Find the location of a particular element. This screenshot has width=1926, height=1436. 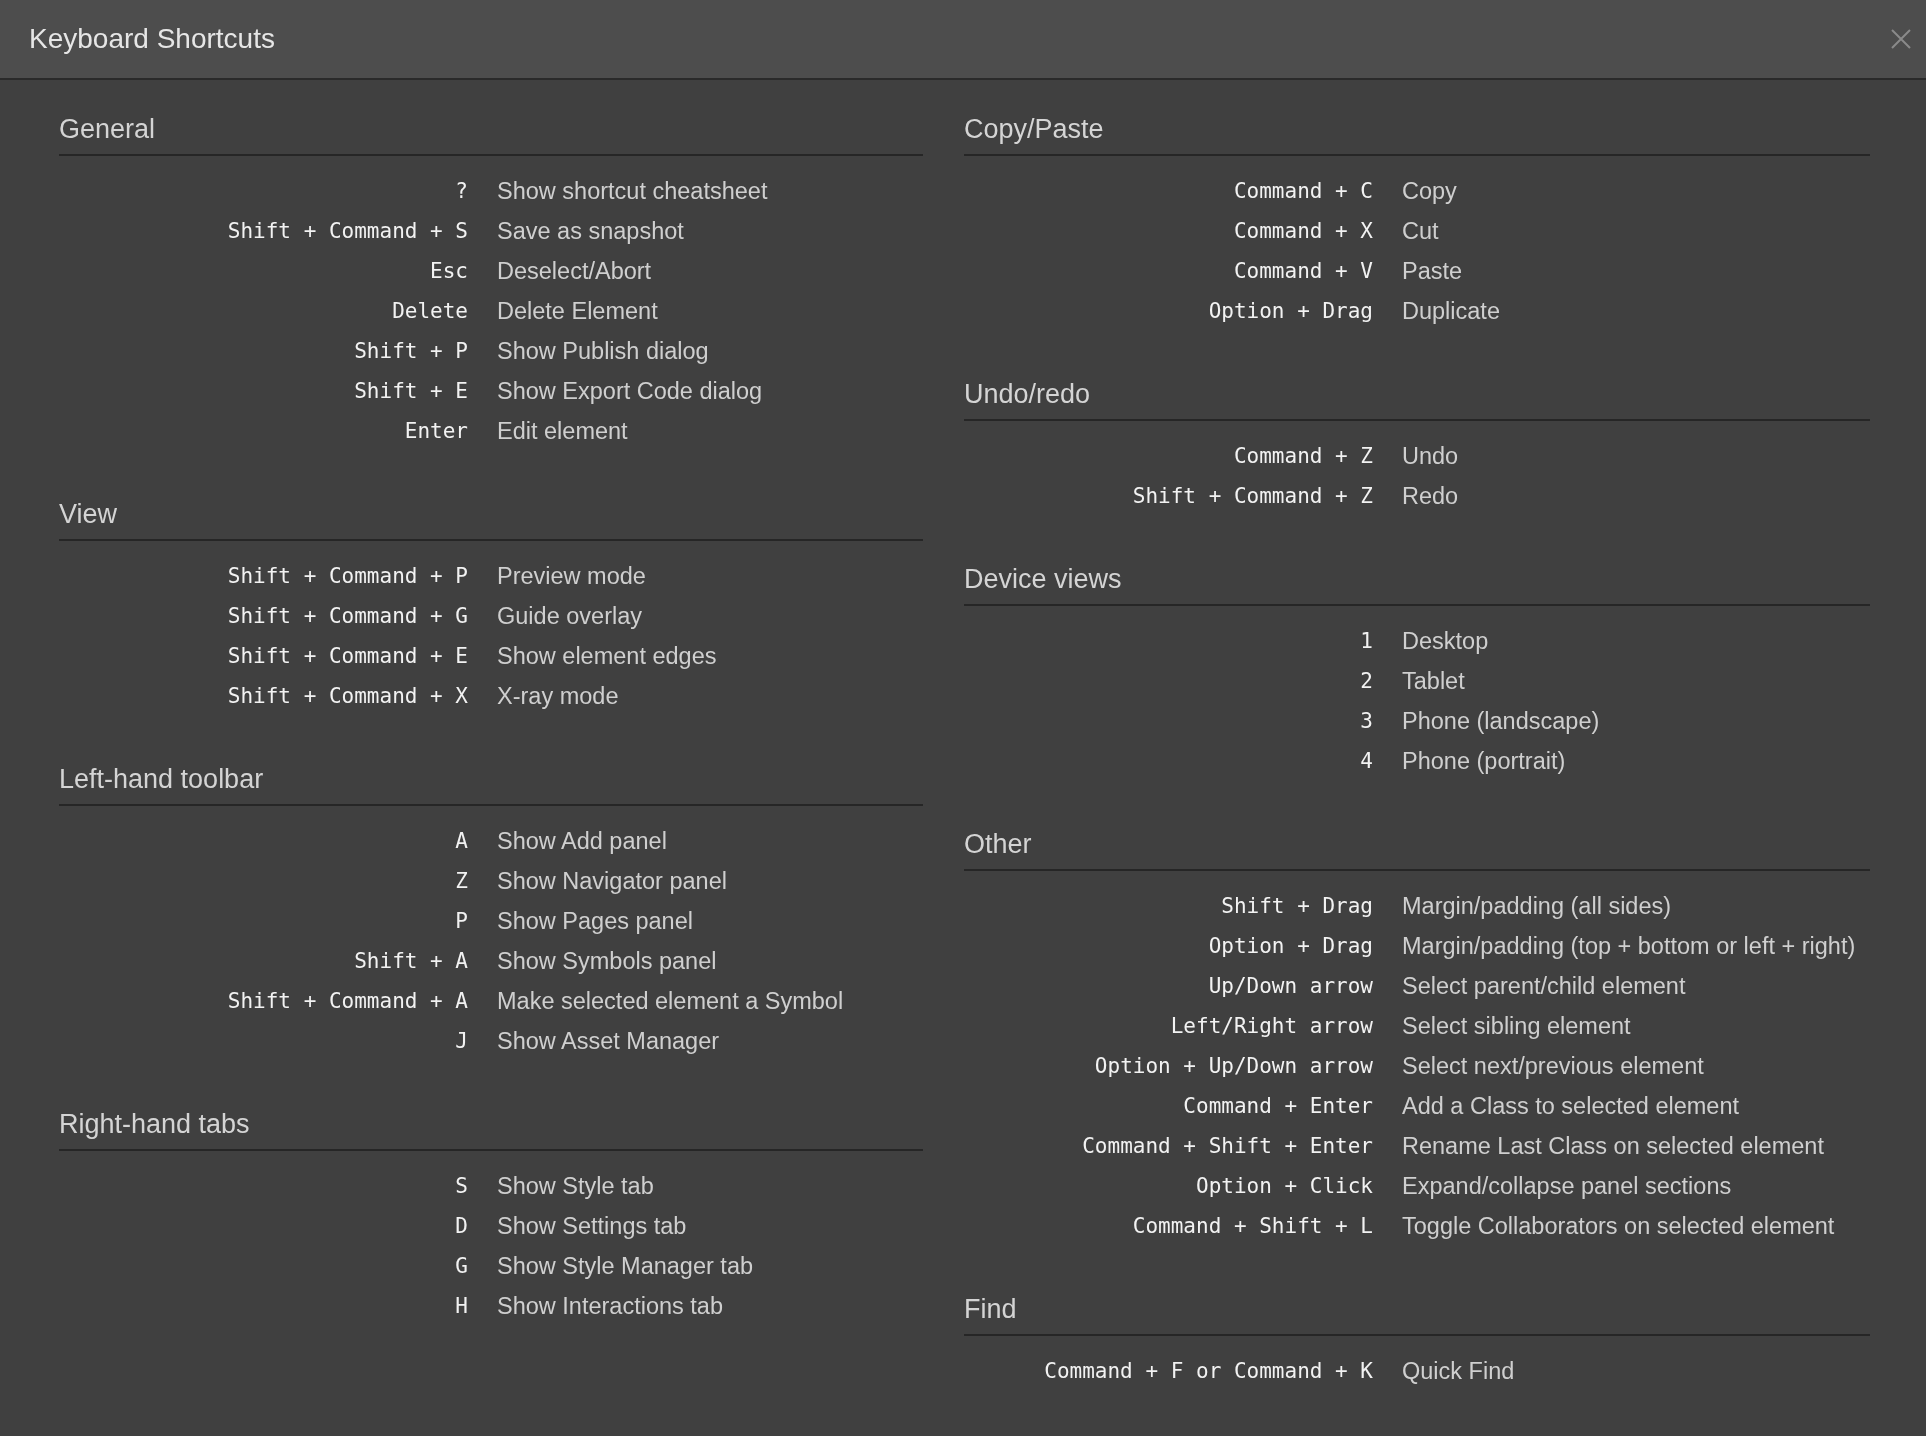

shortcut-keys: 1 is located at coordinates (1366, 641).